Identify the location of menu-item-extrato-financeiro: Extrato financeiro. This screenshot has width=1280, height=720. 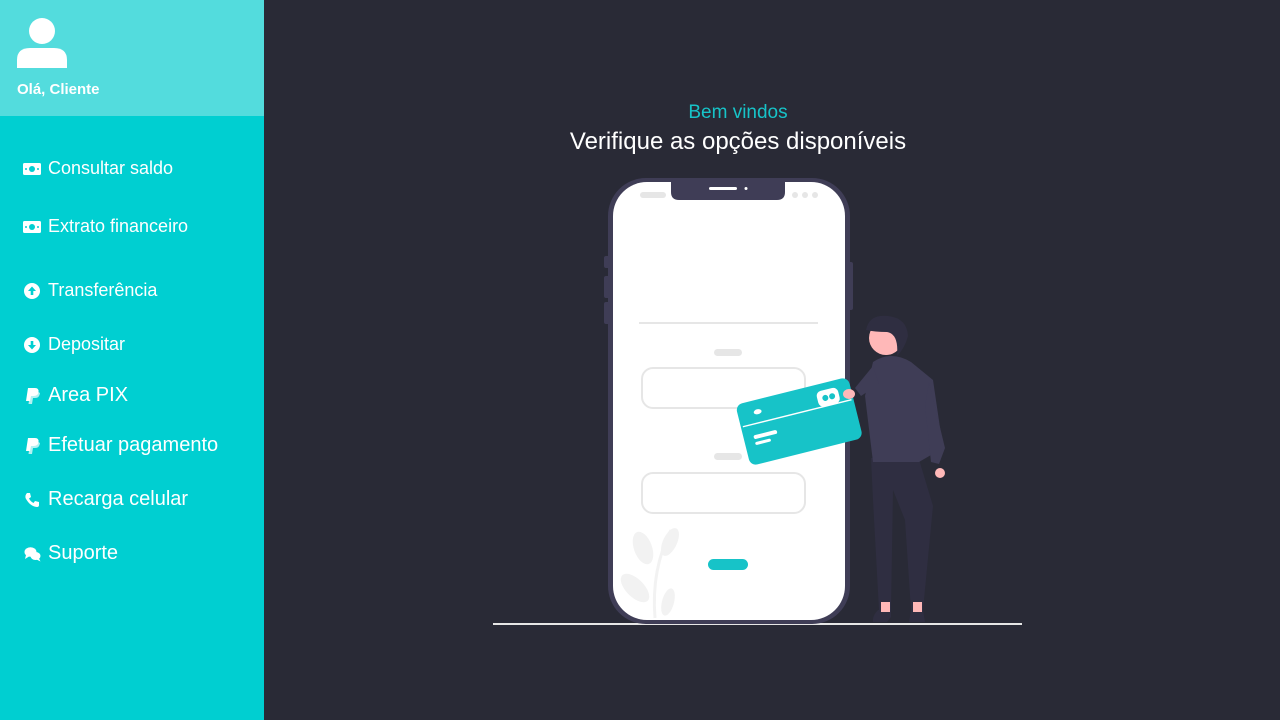
(105, 226).